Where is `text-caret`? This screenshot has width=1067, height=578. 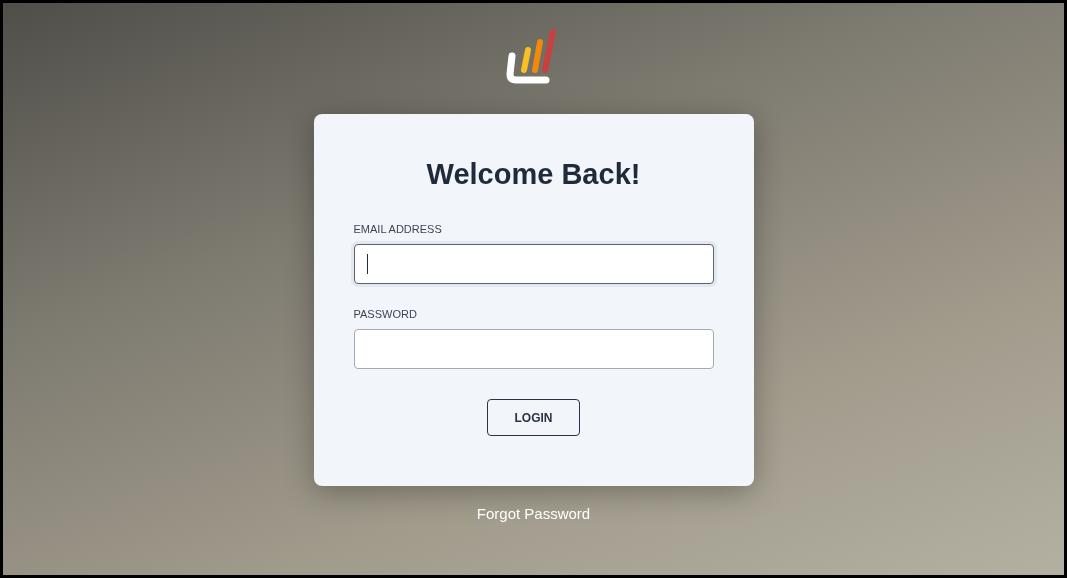 text-caret is located at coordinates (367, 264).